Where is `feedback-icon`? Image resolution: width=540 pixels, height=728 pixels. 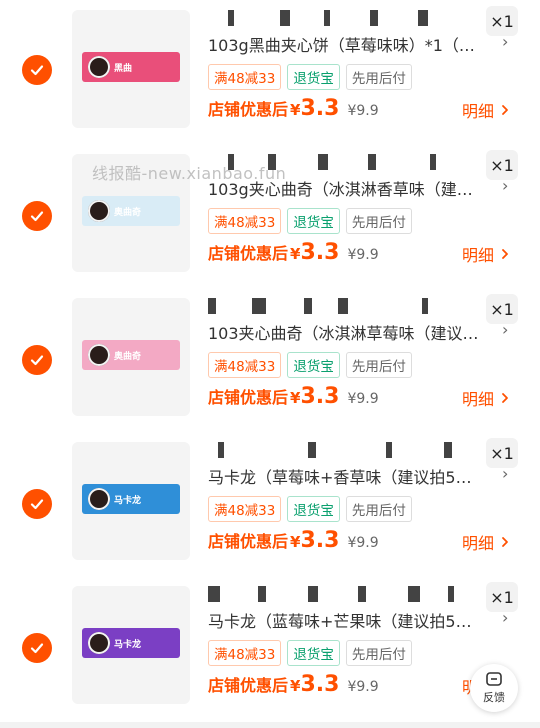 feedback-icon is located at coordinates (494, 679).